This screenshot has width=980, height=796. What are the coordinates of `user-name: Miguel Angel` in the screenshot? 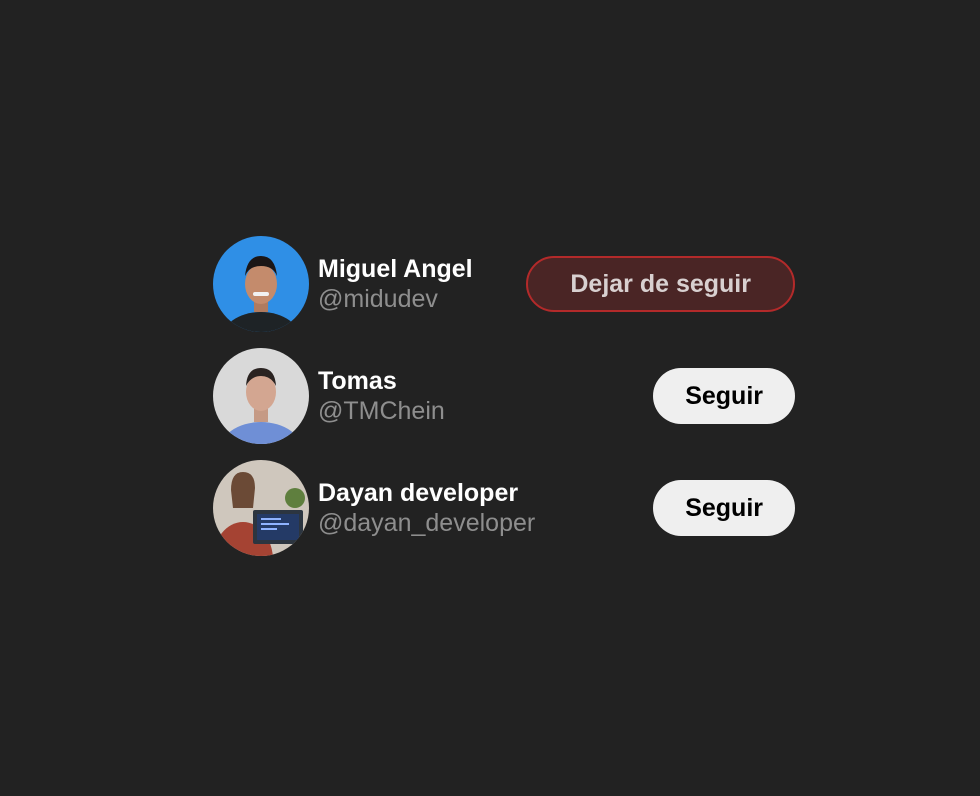 It's located at (395, 269).